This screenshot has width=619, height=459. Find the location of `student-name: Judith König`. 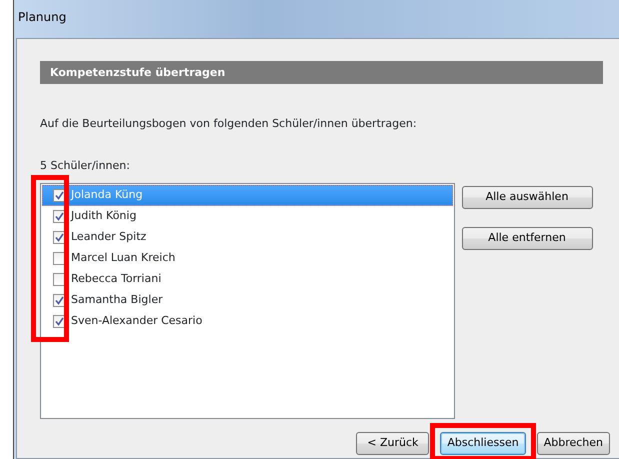

student-name: Judith König is located at coordinates (103, 216).